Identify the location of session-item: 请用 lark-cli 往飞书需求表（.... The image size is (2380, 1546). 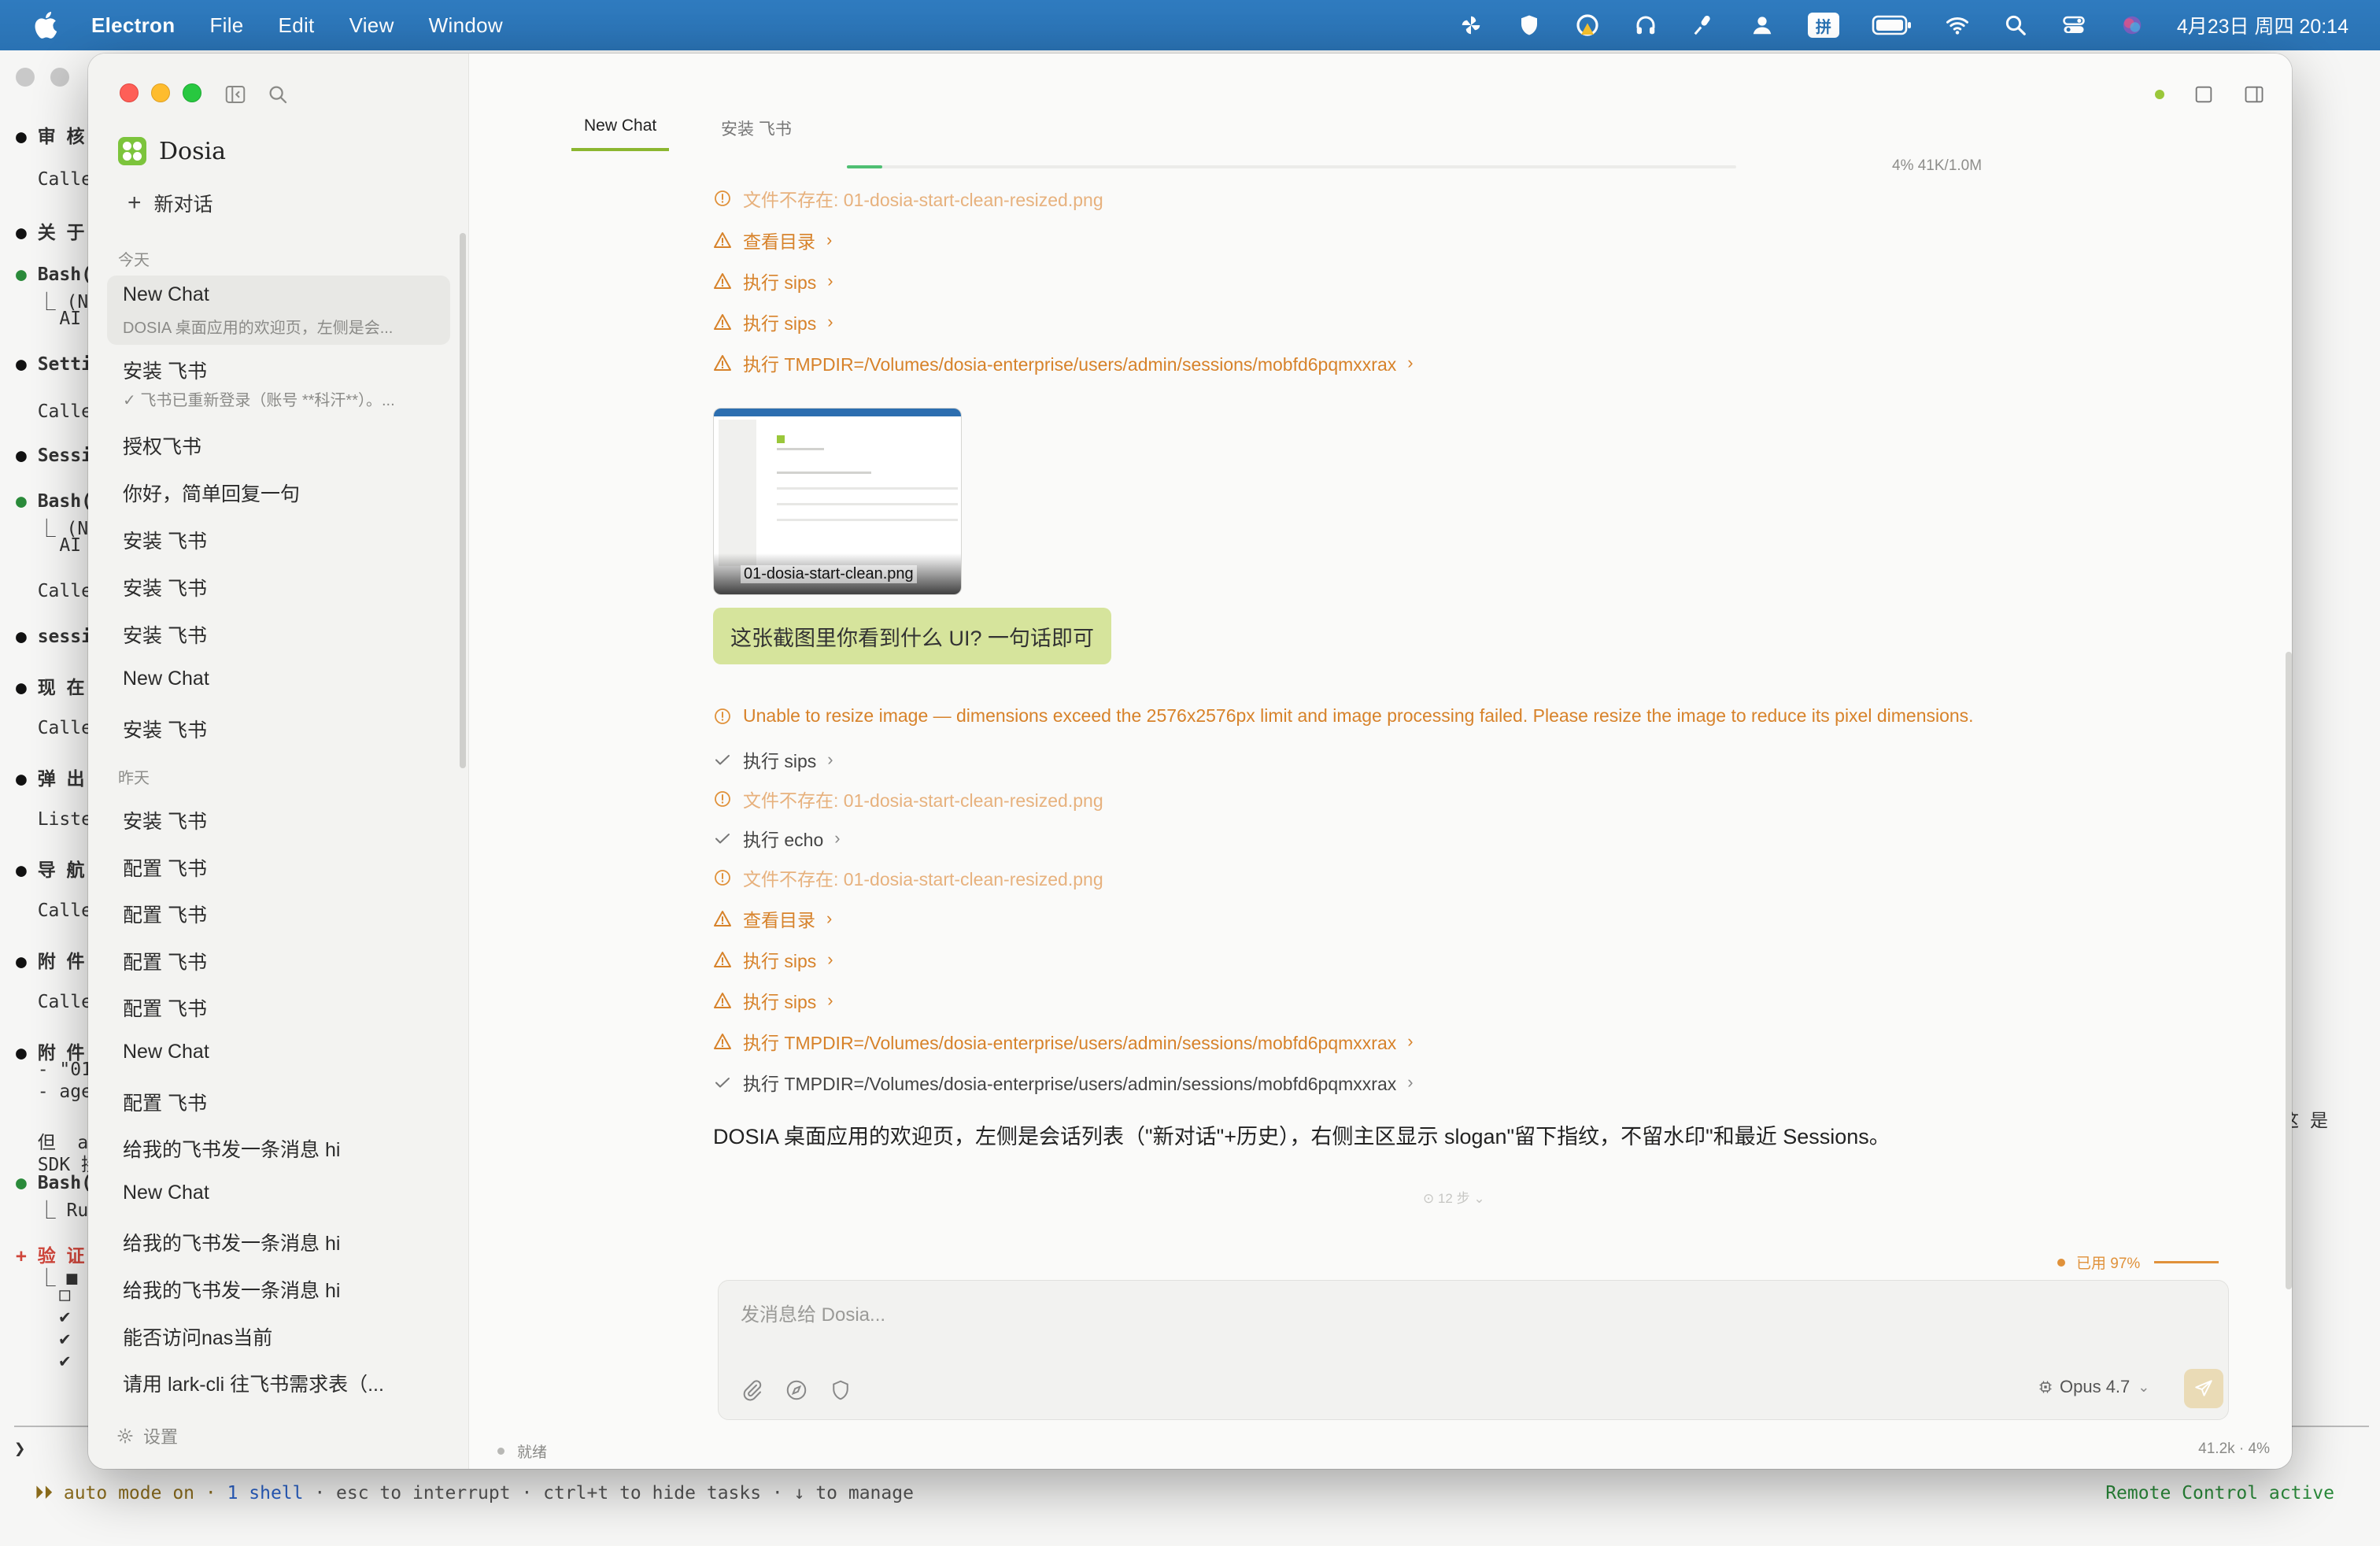
(278, 1383).